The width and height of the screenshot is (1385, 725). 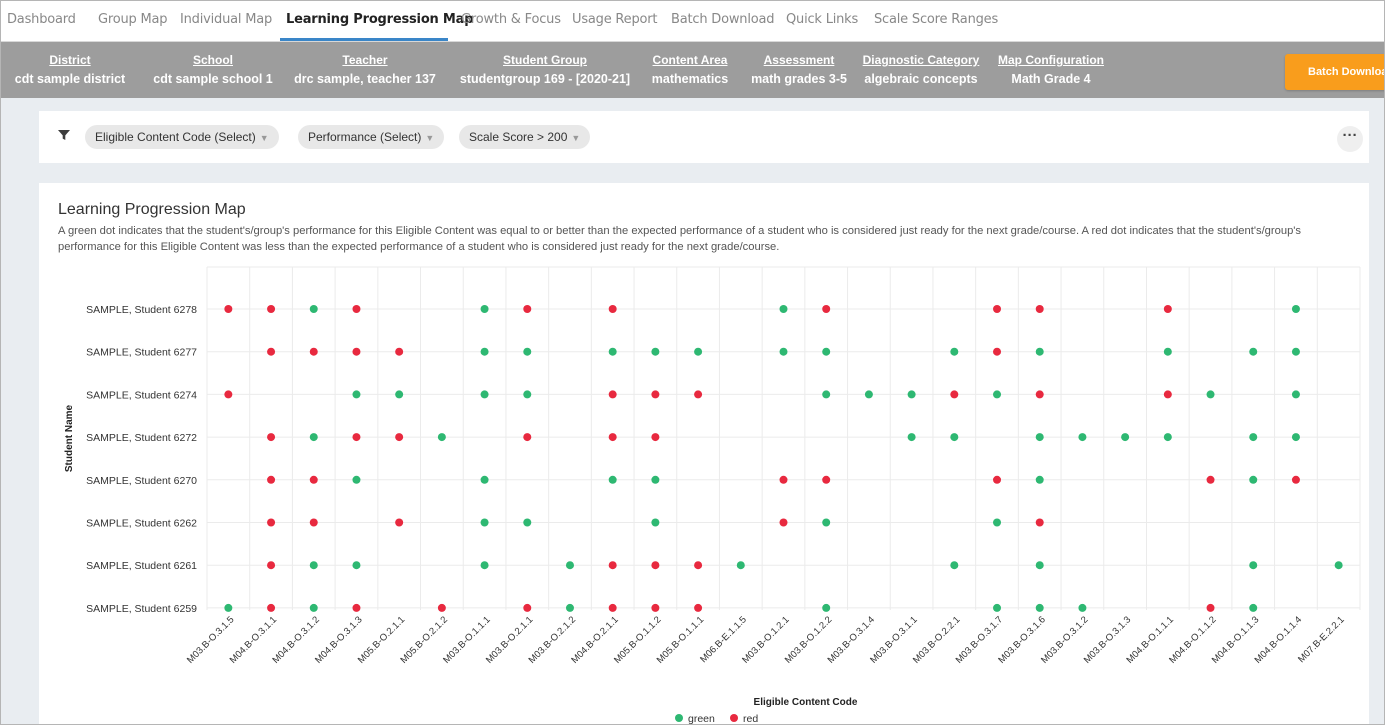 What do you see at coordinates (365, 60) in the screenshot?
I see `context-header: Teacher` at bounding box center [365, 60].